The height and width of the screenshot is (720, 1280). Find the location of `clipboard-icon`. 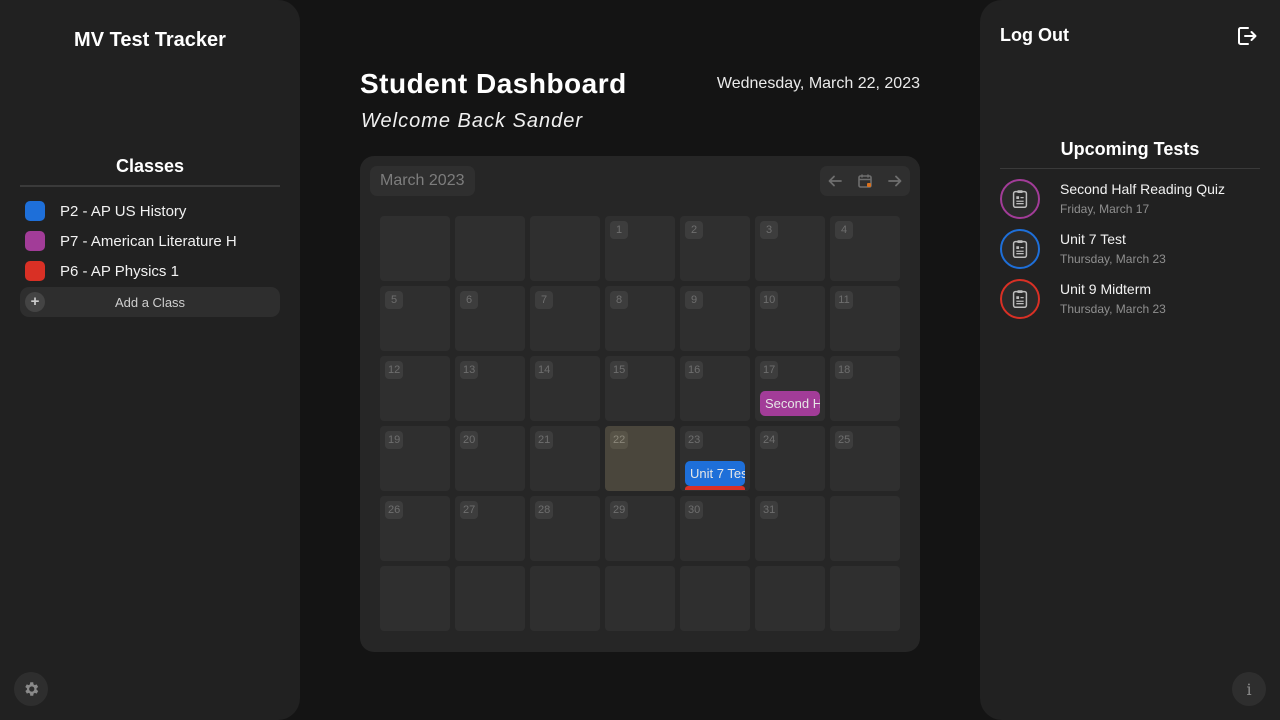

clipboard-icon is located at coordinates (1020, 199).